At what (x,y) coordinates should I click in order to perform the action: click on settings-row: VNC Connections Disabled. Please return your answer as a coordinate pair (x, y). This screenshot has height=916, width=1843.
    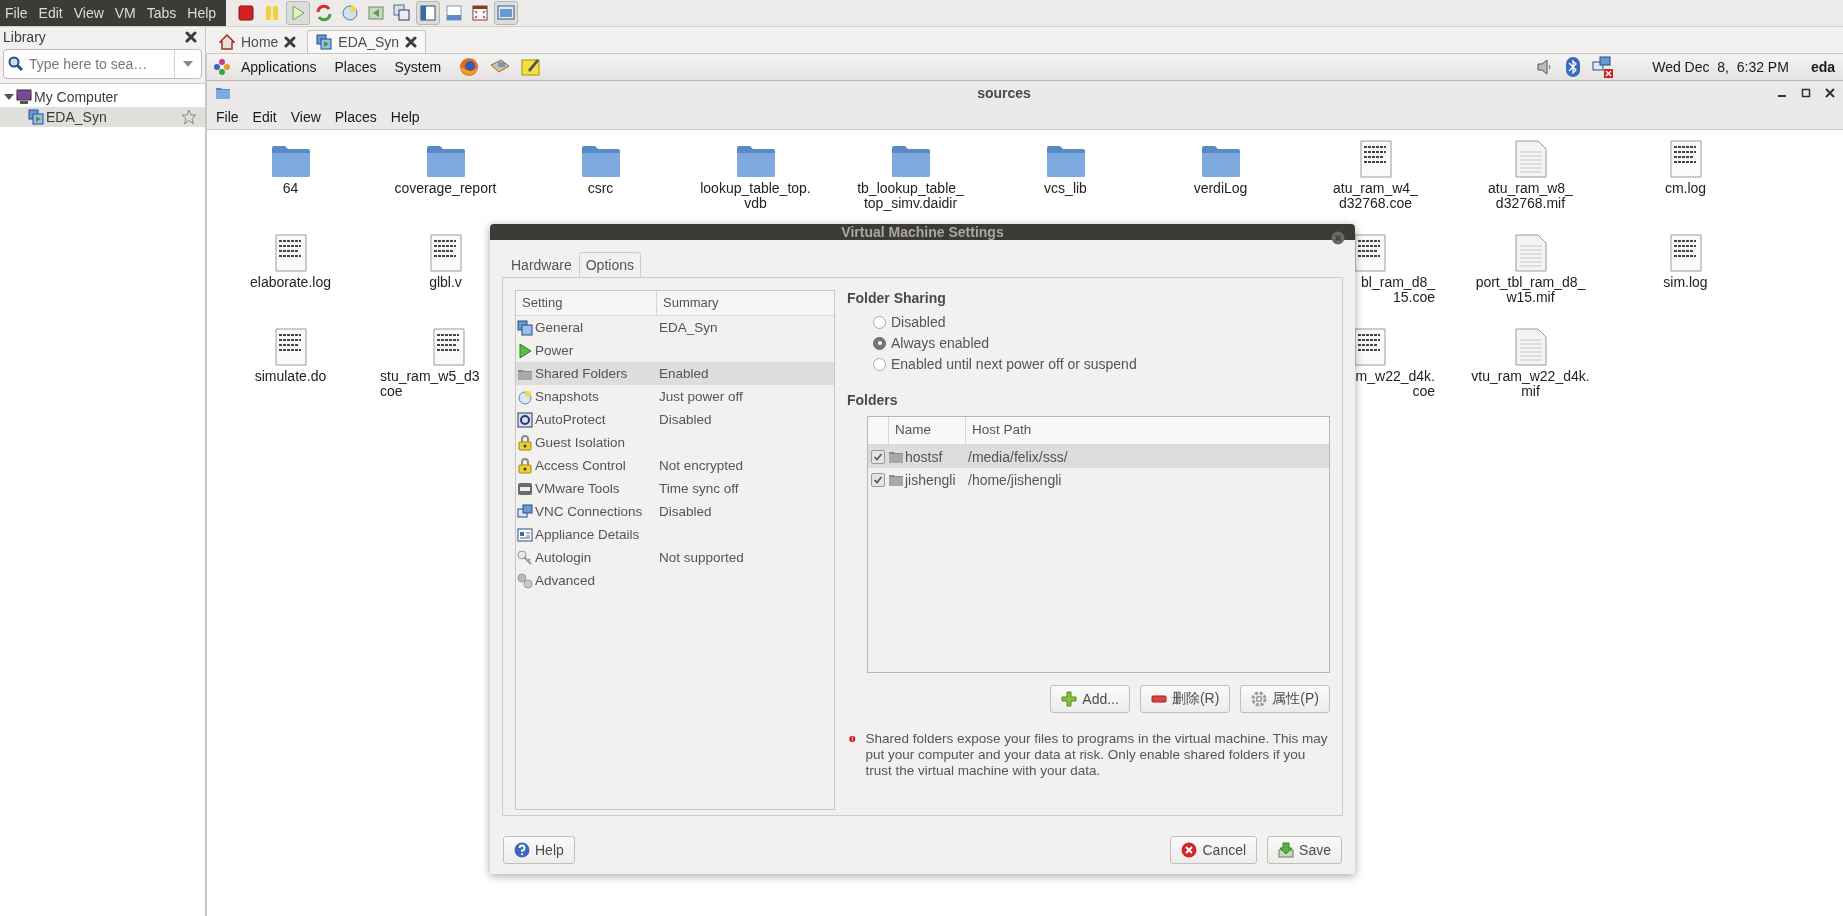
    Looking at the image, I should click on (675, 511).